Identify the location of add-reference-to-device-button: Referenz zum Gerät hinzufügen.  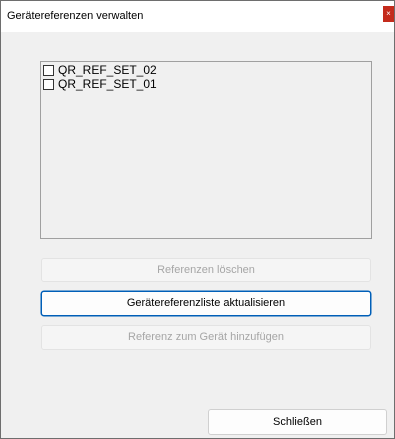
(206, 337).